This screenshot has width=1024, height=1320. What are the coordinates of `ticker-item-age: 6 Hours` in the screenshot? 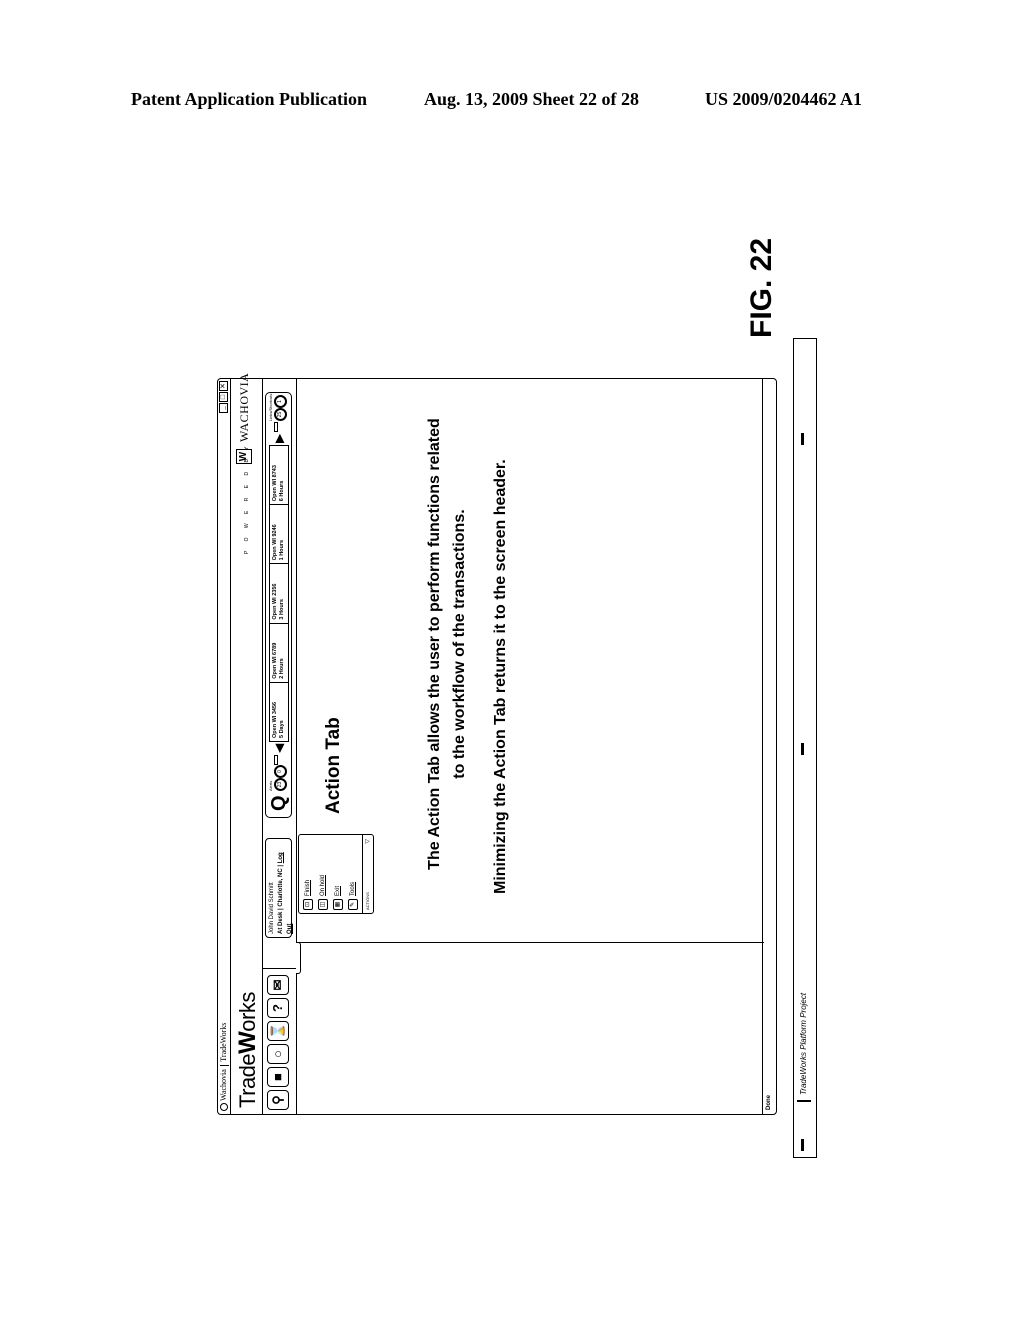 It's located at (282, 491).